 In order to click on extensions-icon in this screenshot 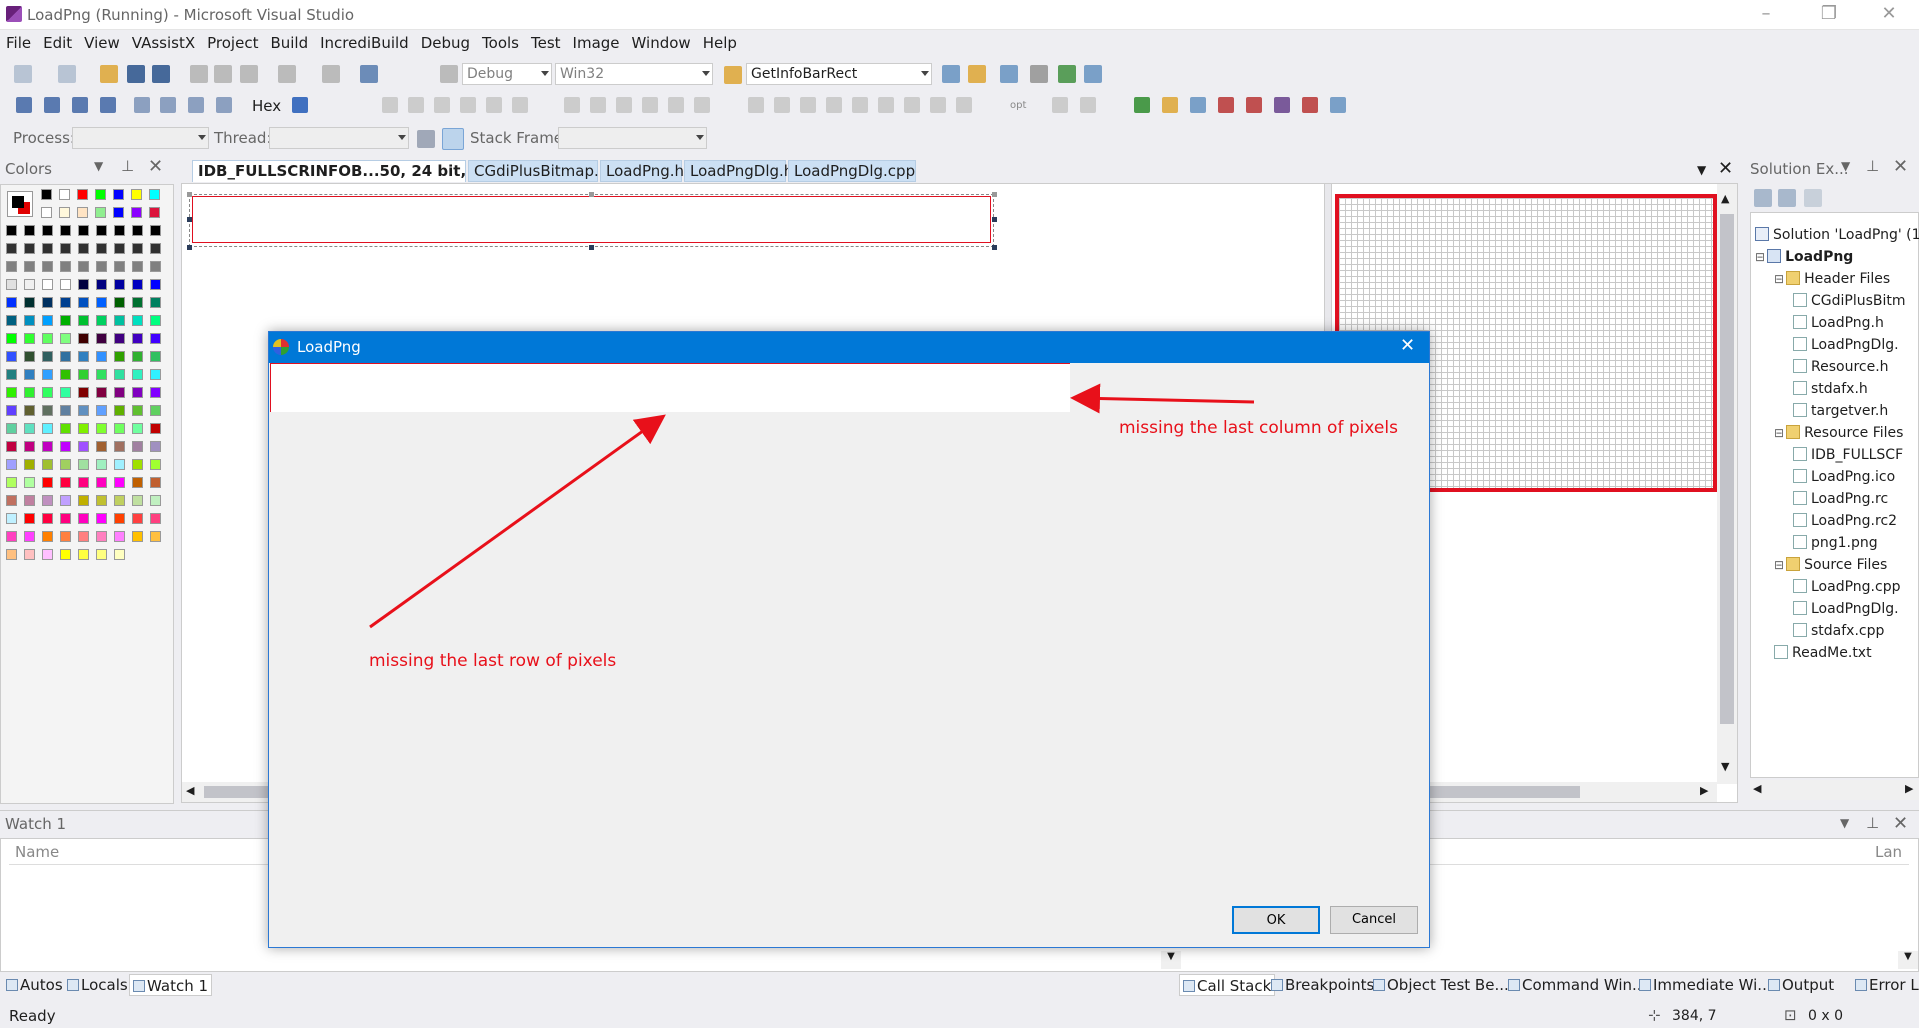, I will do `click(1067, 74)`.